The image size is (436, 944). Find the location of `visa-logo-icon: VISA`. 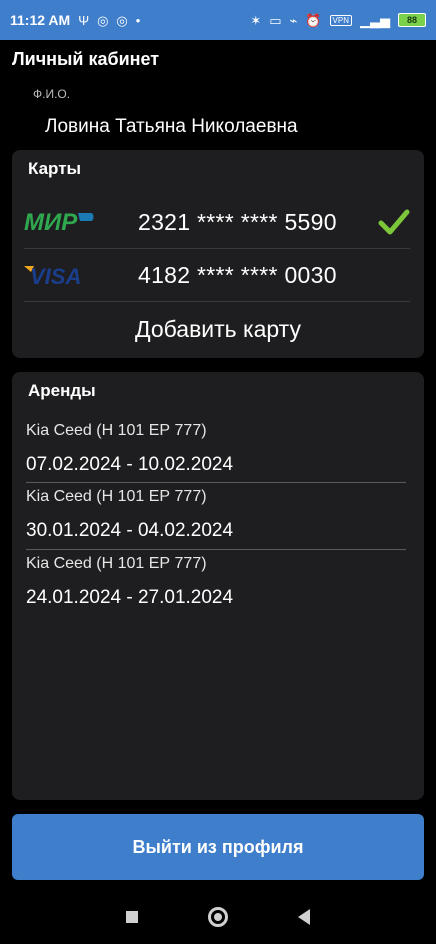

visa-logo-icon: VISA is located at coordinates (52, 276).